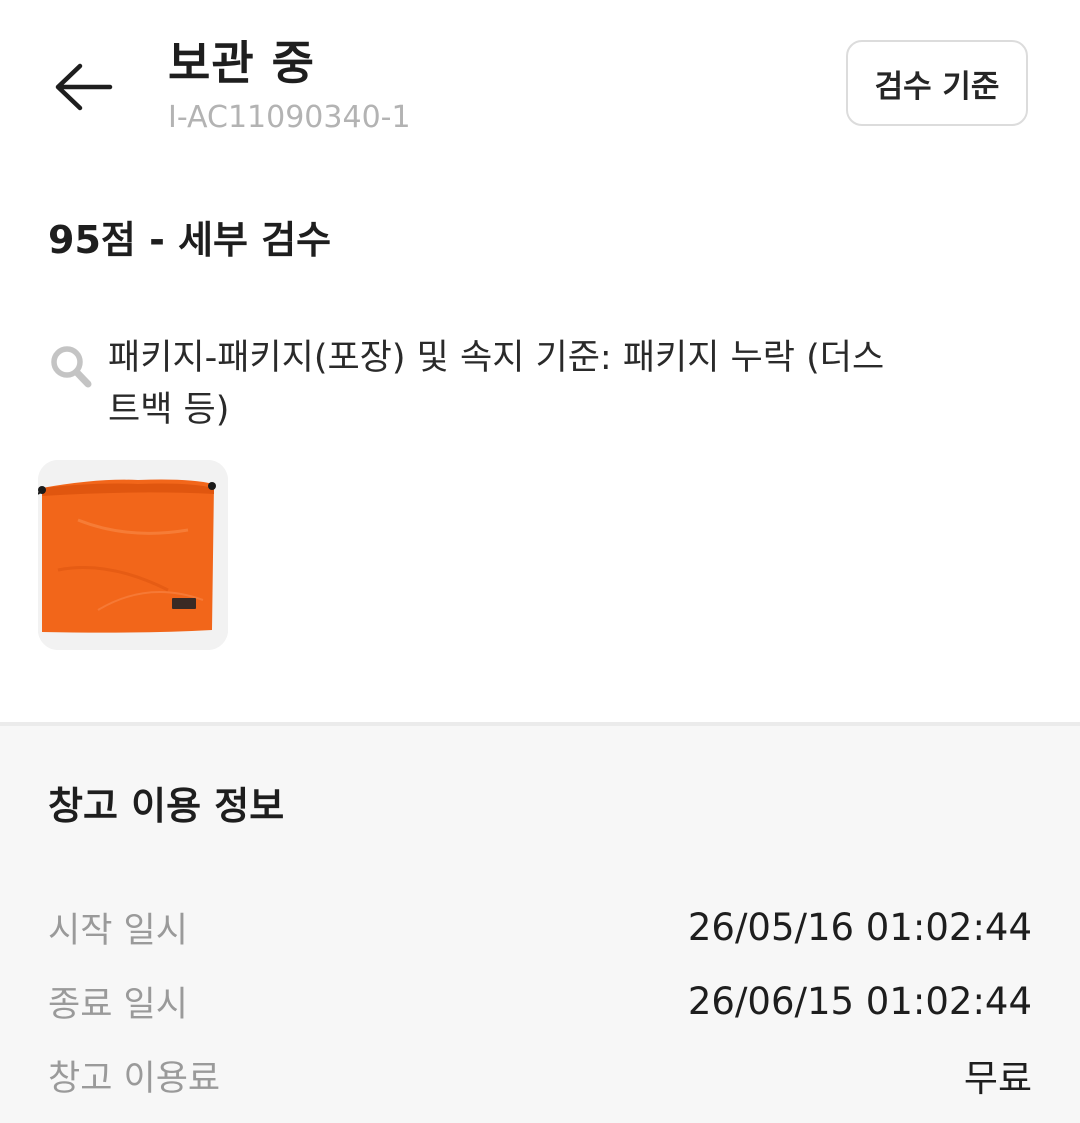  I want to click on item-code: I-AC11090340-1, so click(289, 117).